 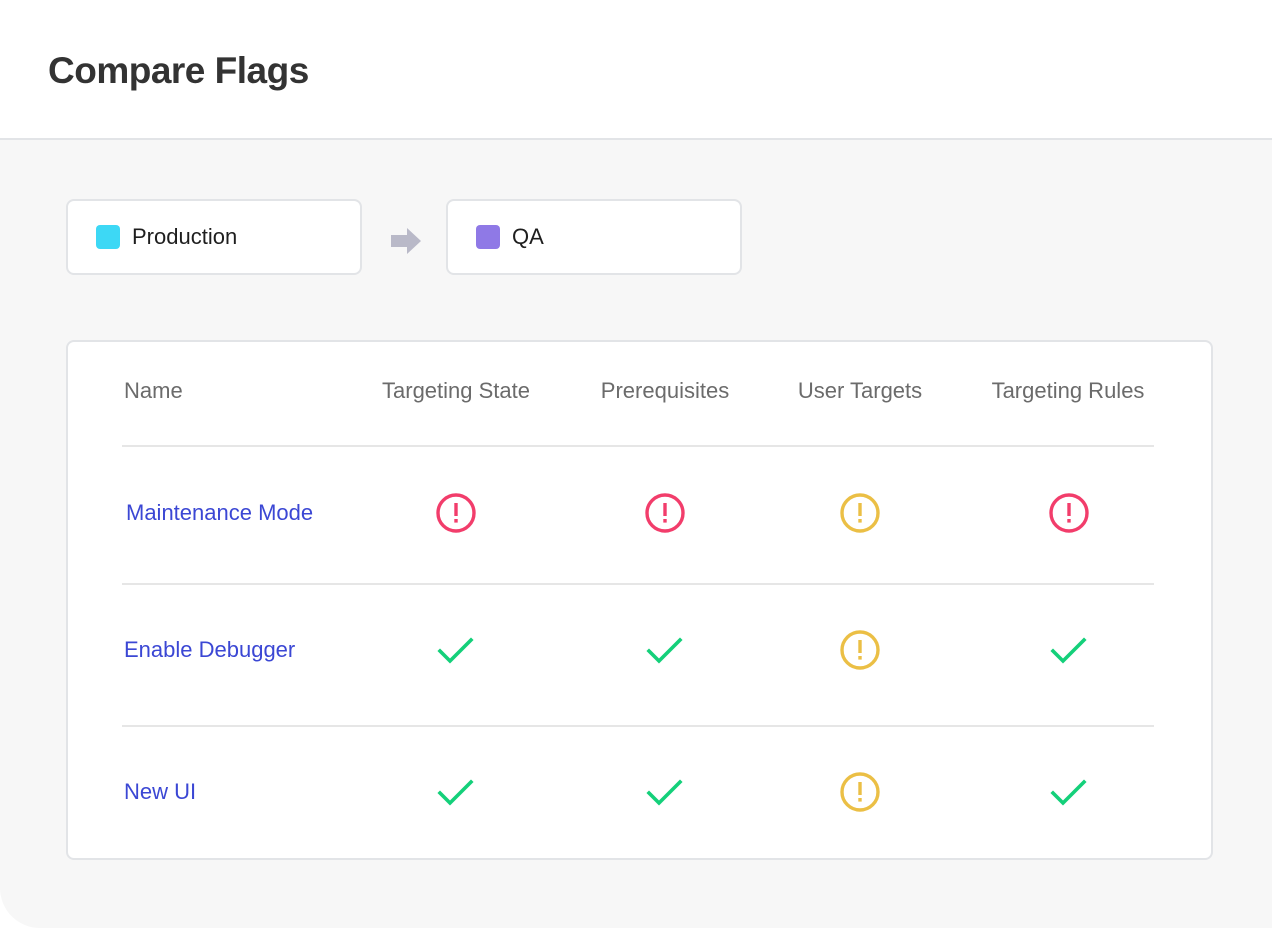 I want to click on arrow-right-icon, so click(x=406, y=241).